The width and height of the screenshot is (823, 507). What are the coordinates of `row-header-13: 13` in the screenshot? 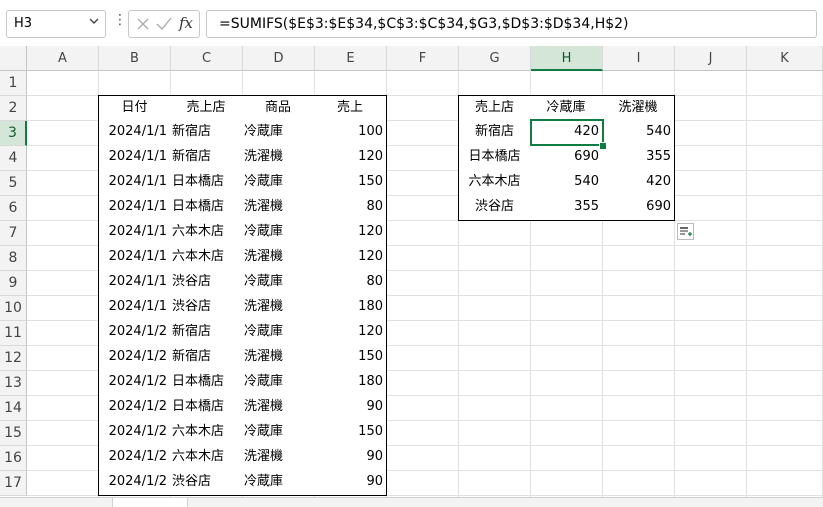 It's located at (13, 383).